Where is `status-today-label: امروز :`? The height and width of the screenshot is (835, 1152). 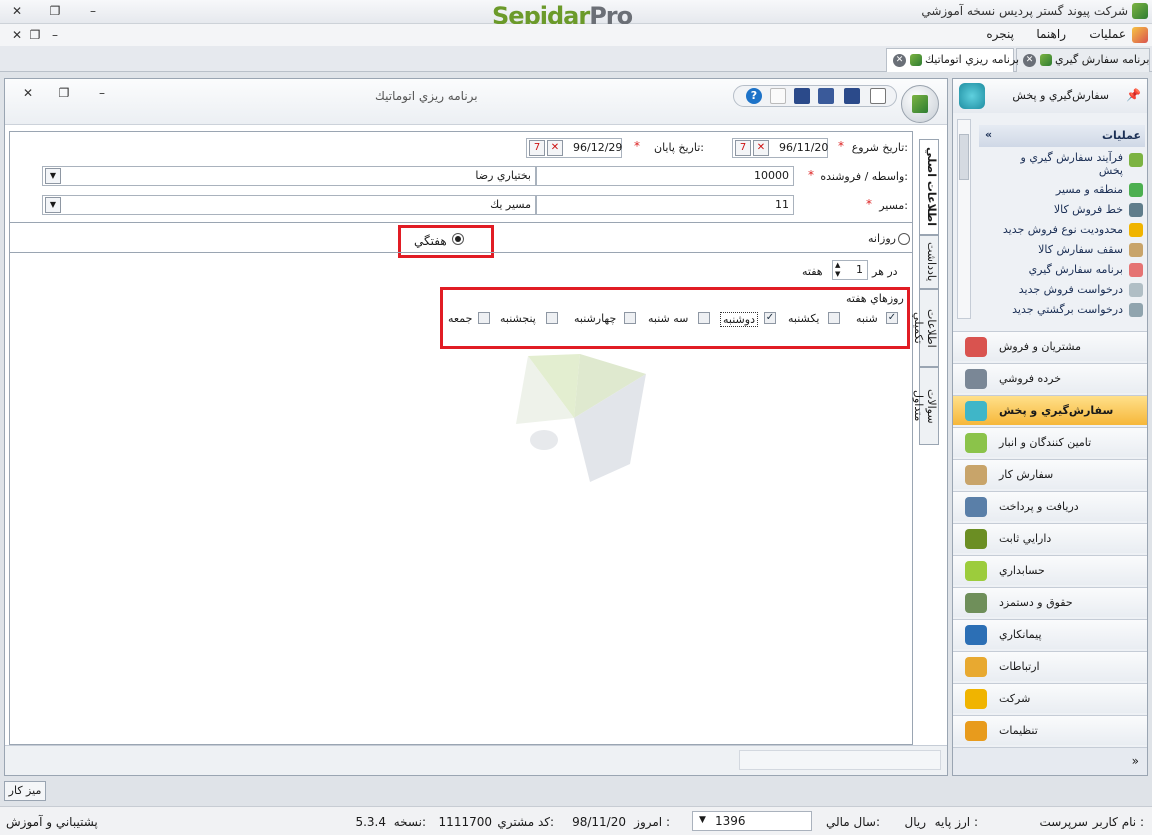 status-today-label: امروز : is located at coordinates (652, 822).